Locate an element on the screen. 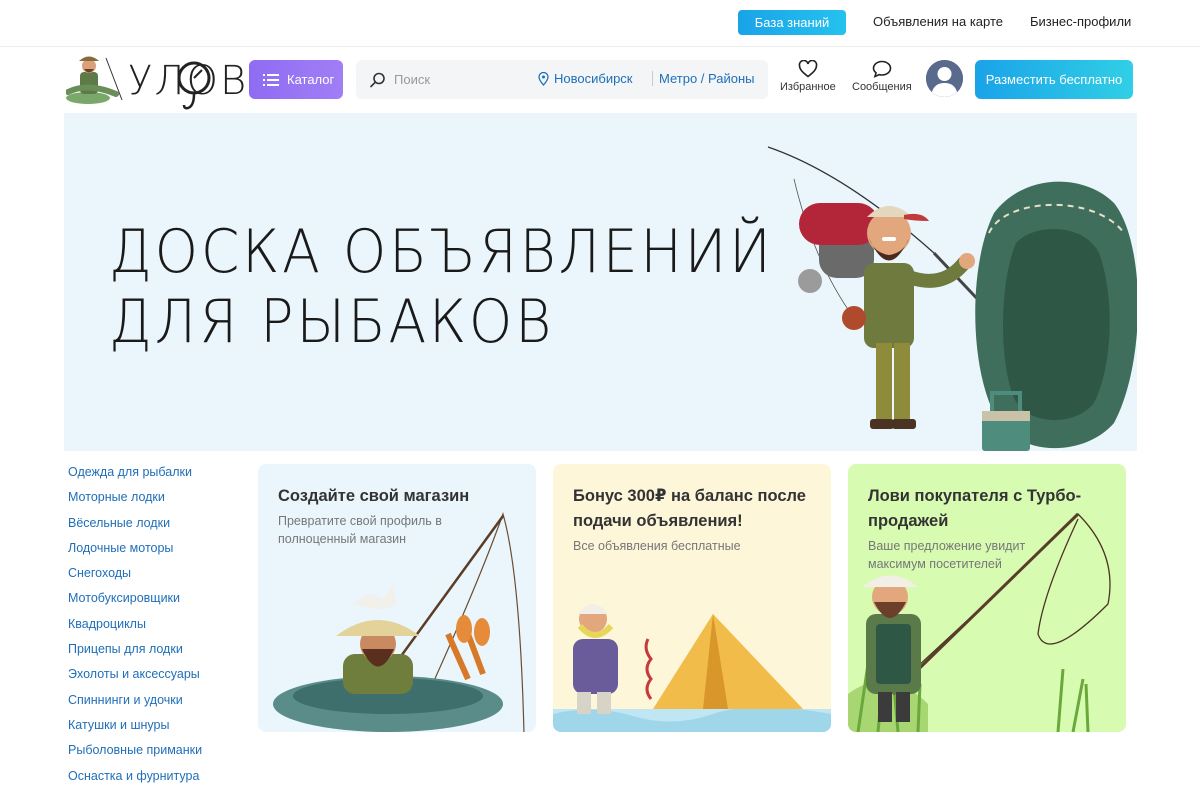 This screenshot has height=785, width=1200. fisherman-hiker-illustration is located at coordinates (952, 298).